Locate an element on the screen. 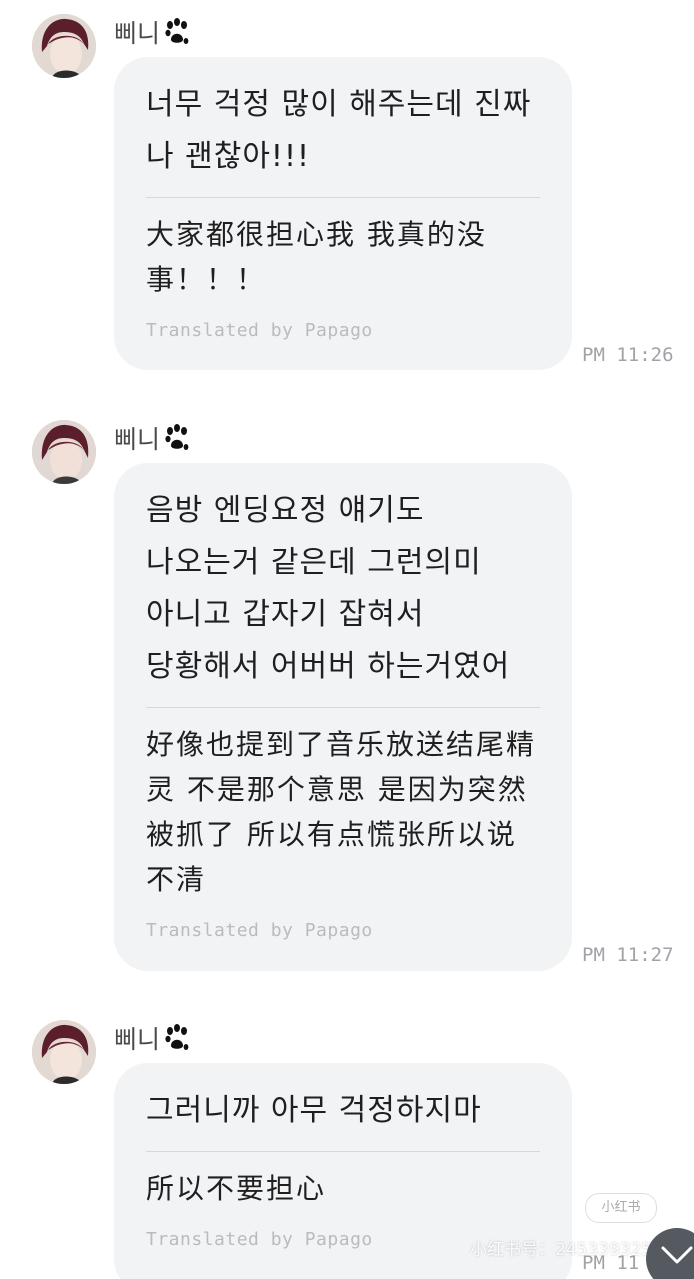 The height and width of the screenshot is (1279, 694). original-text: 그러니까 아무 걱정하지마 is located at coordinates (314, 1110).